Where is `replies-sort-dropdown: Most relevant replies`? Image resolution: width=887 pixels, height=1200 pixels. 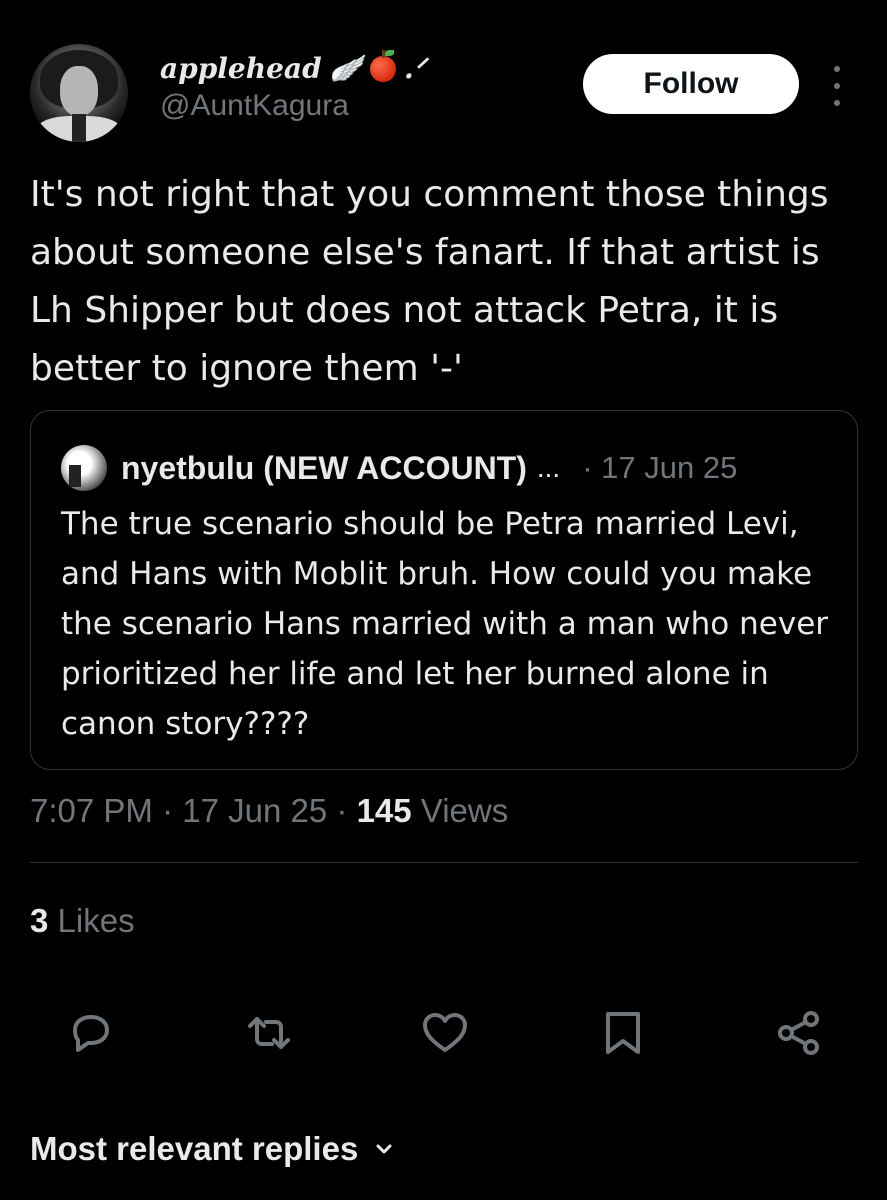
replies-sort-dropdown: Most relevant replies is located at coordinates (212, 1149).